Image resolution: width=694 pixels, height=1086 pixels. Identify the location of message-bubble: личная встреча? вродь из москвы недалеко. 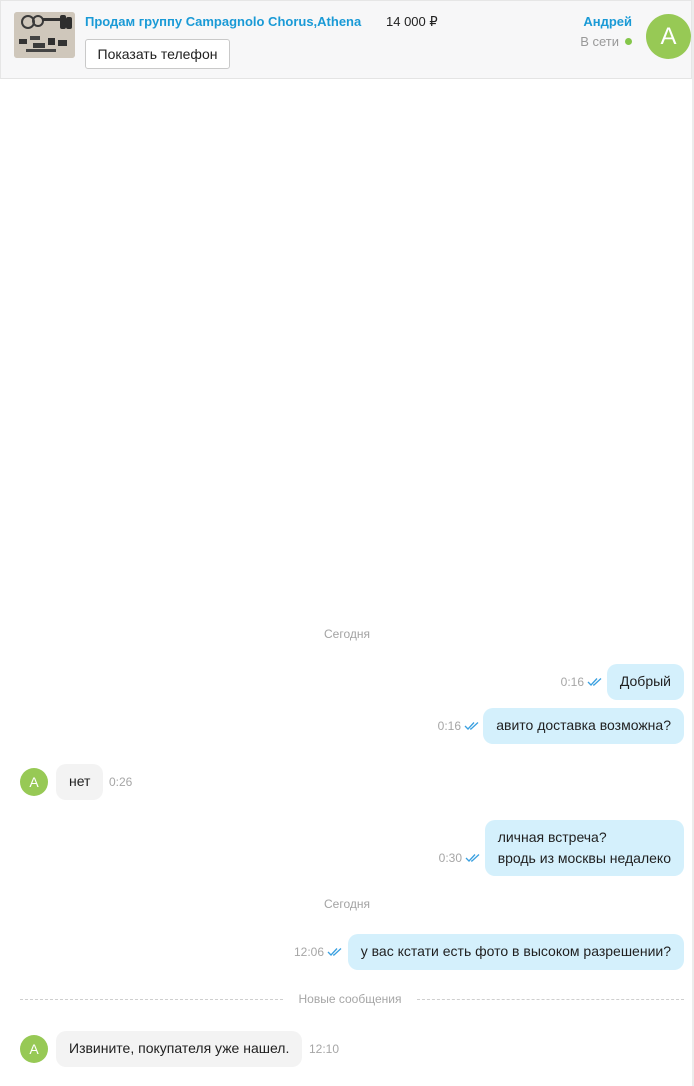
(584, 848).